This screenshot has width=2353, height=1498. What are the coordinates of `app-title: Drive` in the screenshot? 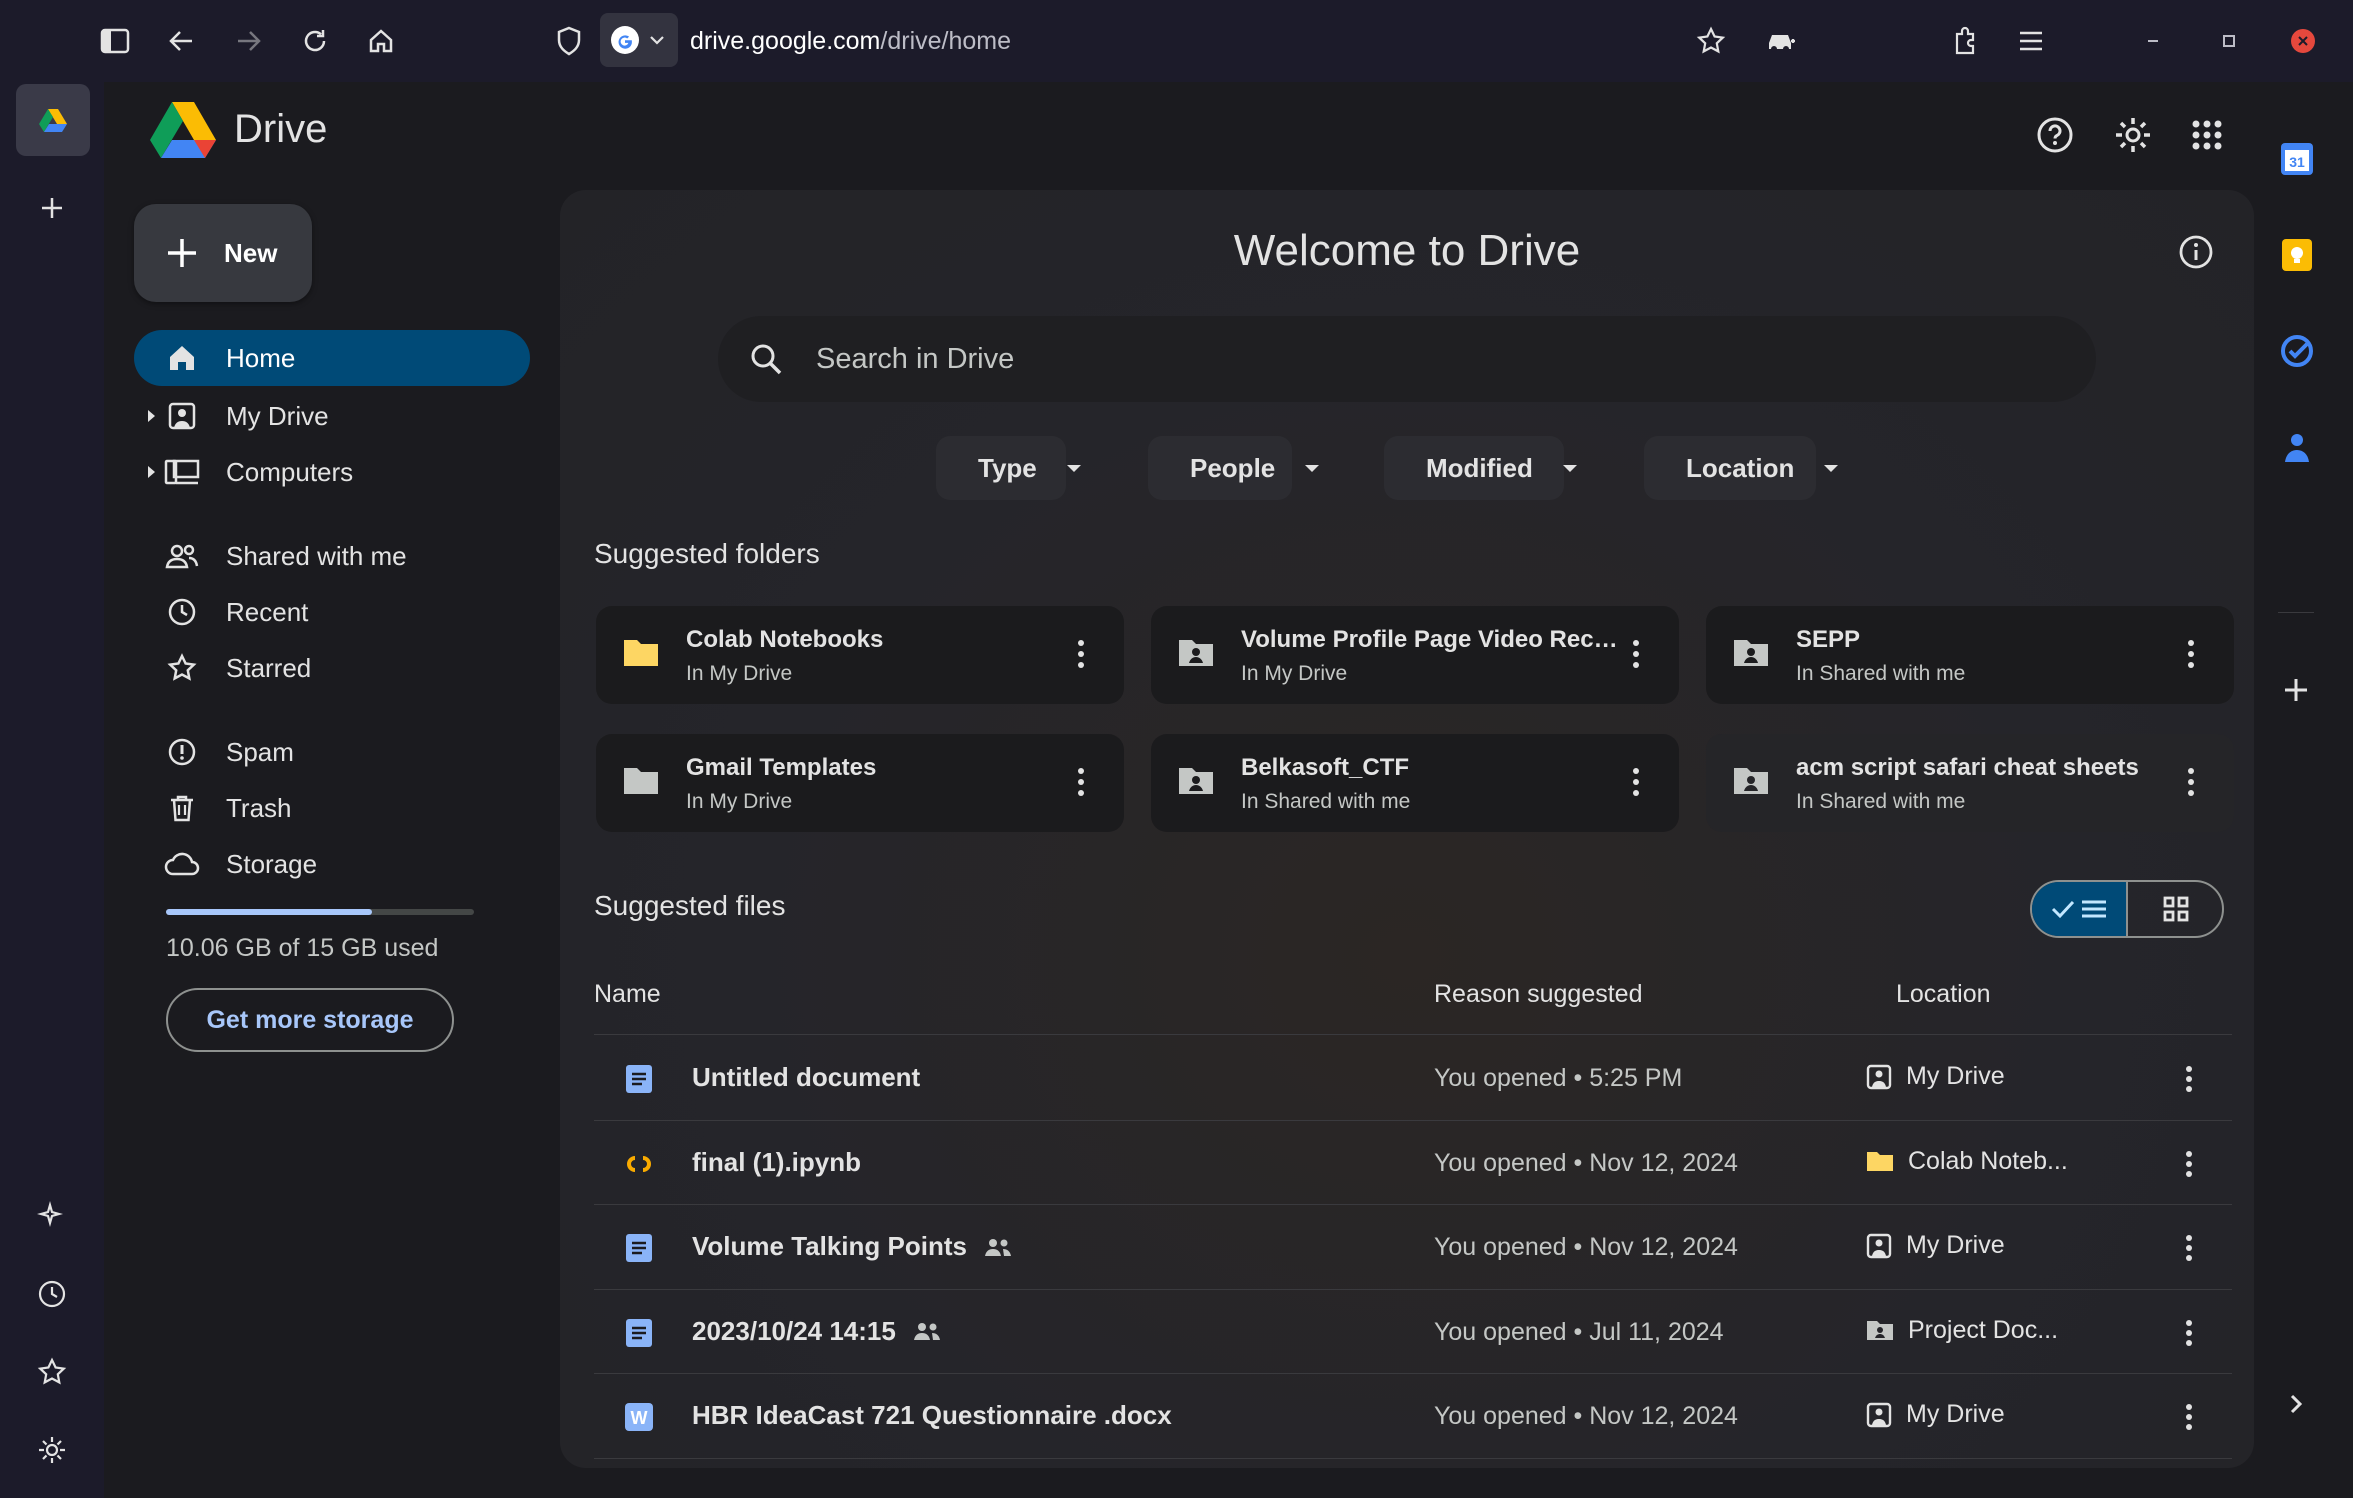 It's located at (281, 128).